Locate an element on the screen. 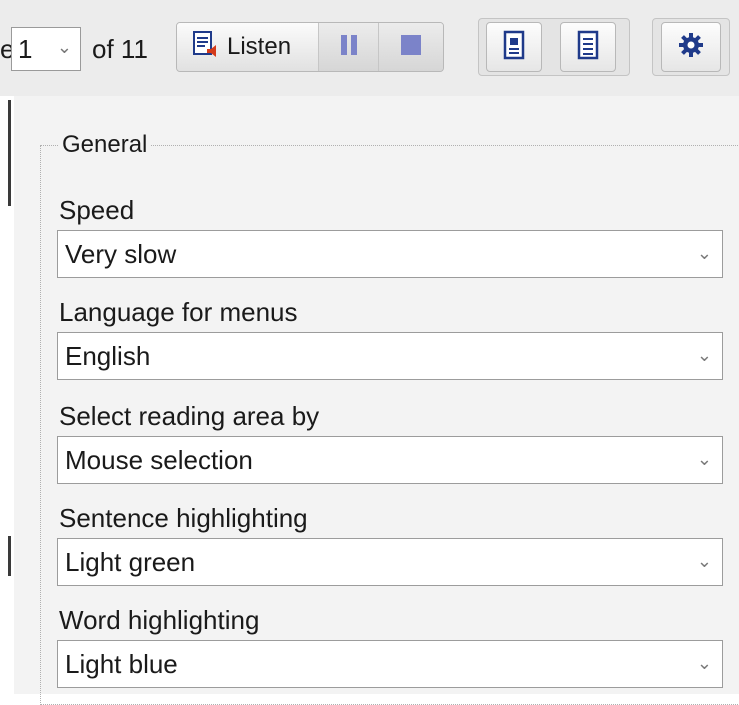 This screenshot has height=705, width=739. pause-button is located at coordinates (348, 47).